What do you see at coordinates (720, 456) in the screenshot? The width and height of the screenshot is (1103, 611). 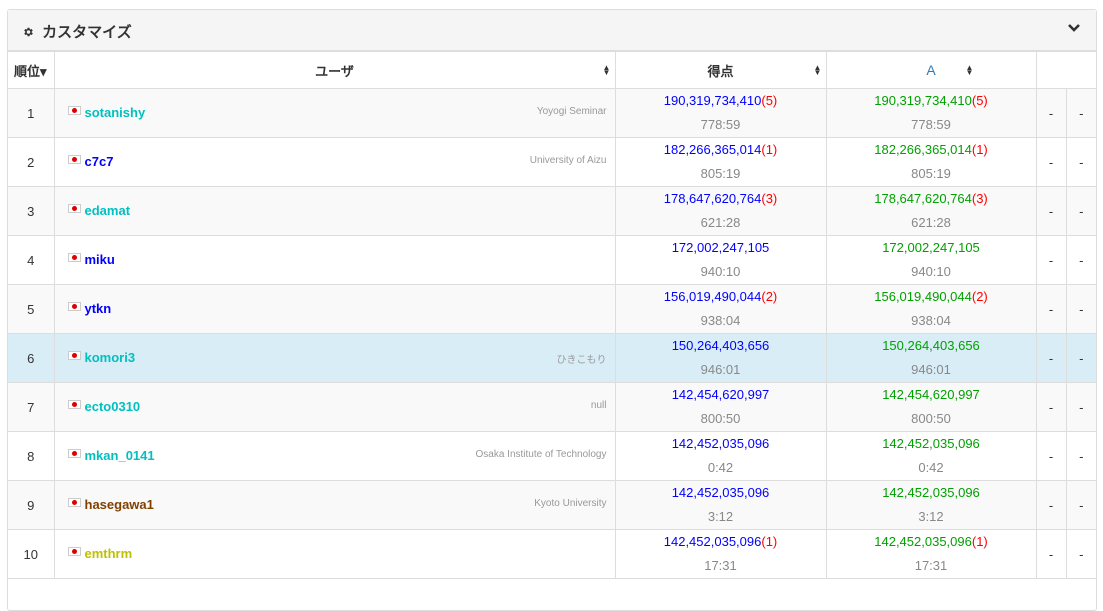 I see `total-score-cell: 142,452,035,096 0:42` at bounding box center [720, 456].